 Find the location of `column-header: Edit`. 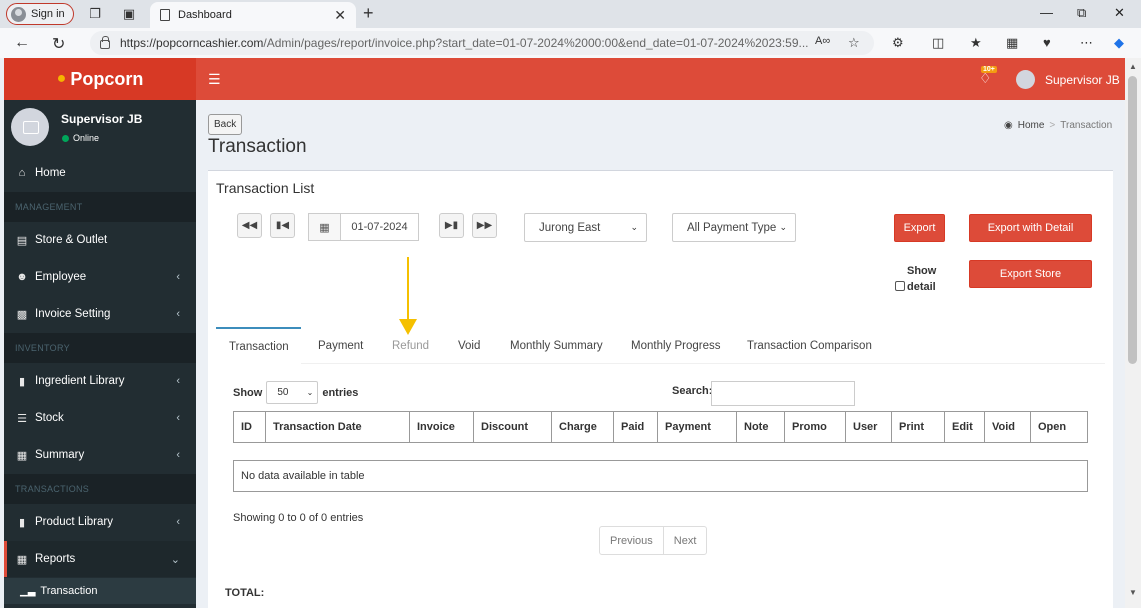

column-header: Edit is located at coordinates (965, 427).